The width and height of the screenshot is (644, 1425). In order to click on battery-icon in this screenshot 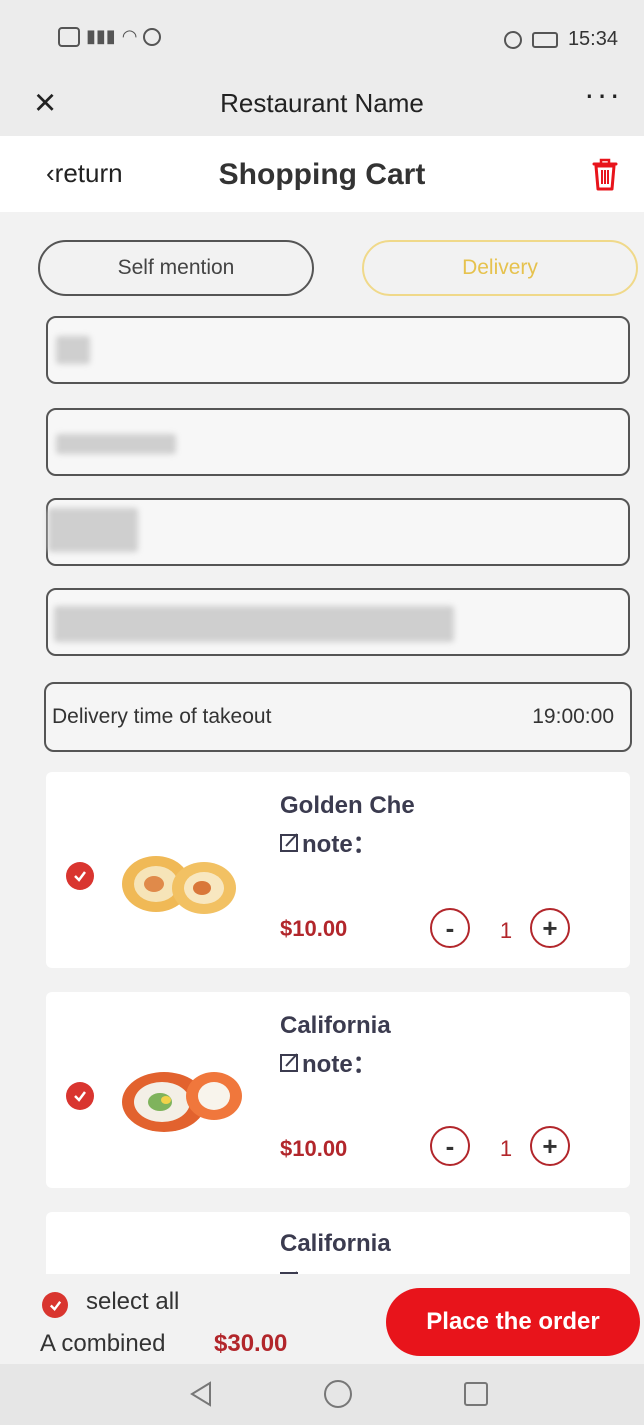, I will do `click(544, 39)`.